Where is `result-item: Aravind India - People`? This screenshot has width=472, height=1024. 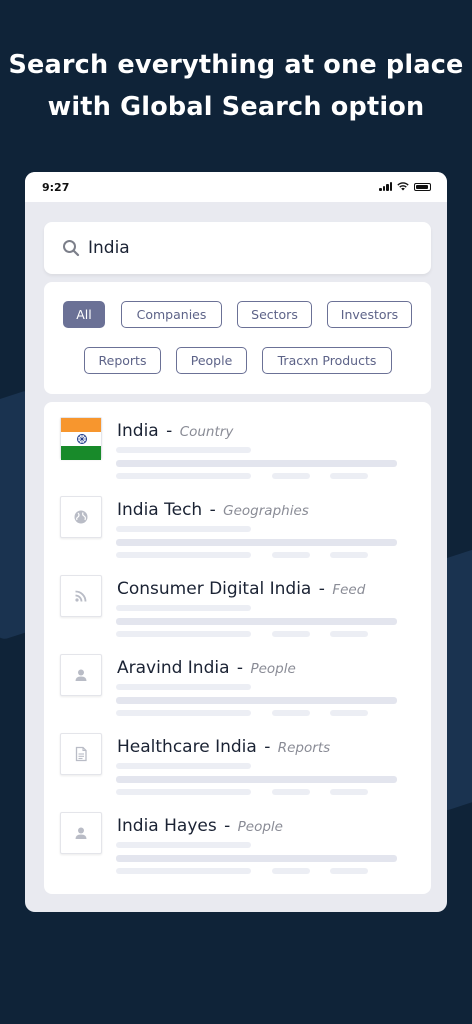
result-item: Aravind India - People is located at coordinates (240, 690).